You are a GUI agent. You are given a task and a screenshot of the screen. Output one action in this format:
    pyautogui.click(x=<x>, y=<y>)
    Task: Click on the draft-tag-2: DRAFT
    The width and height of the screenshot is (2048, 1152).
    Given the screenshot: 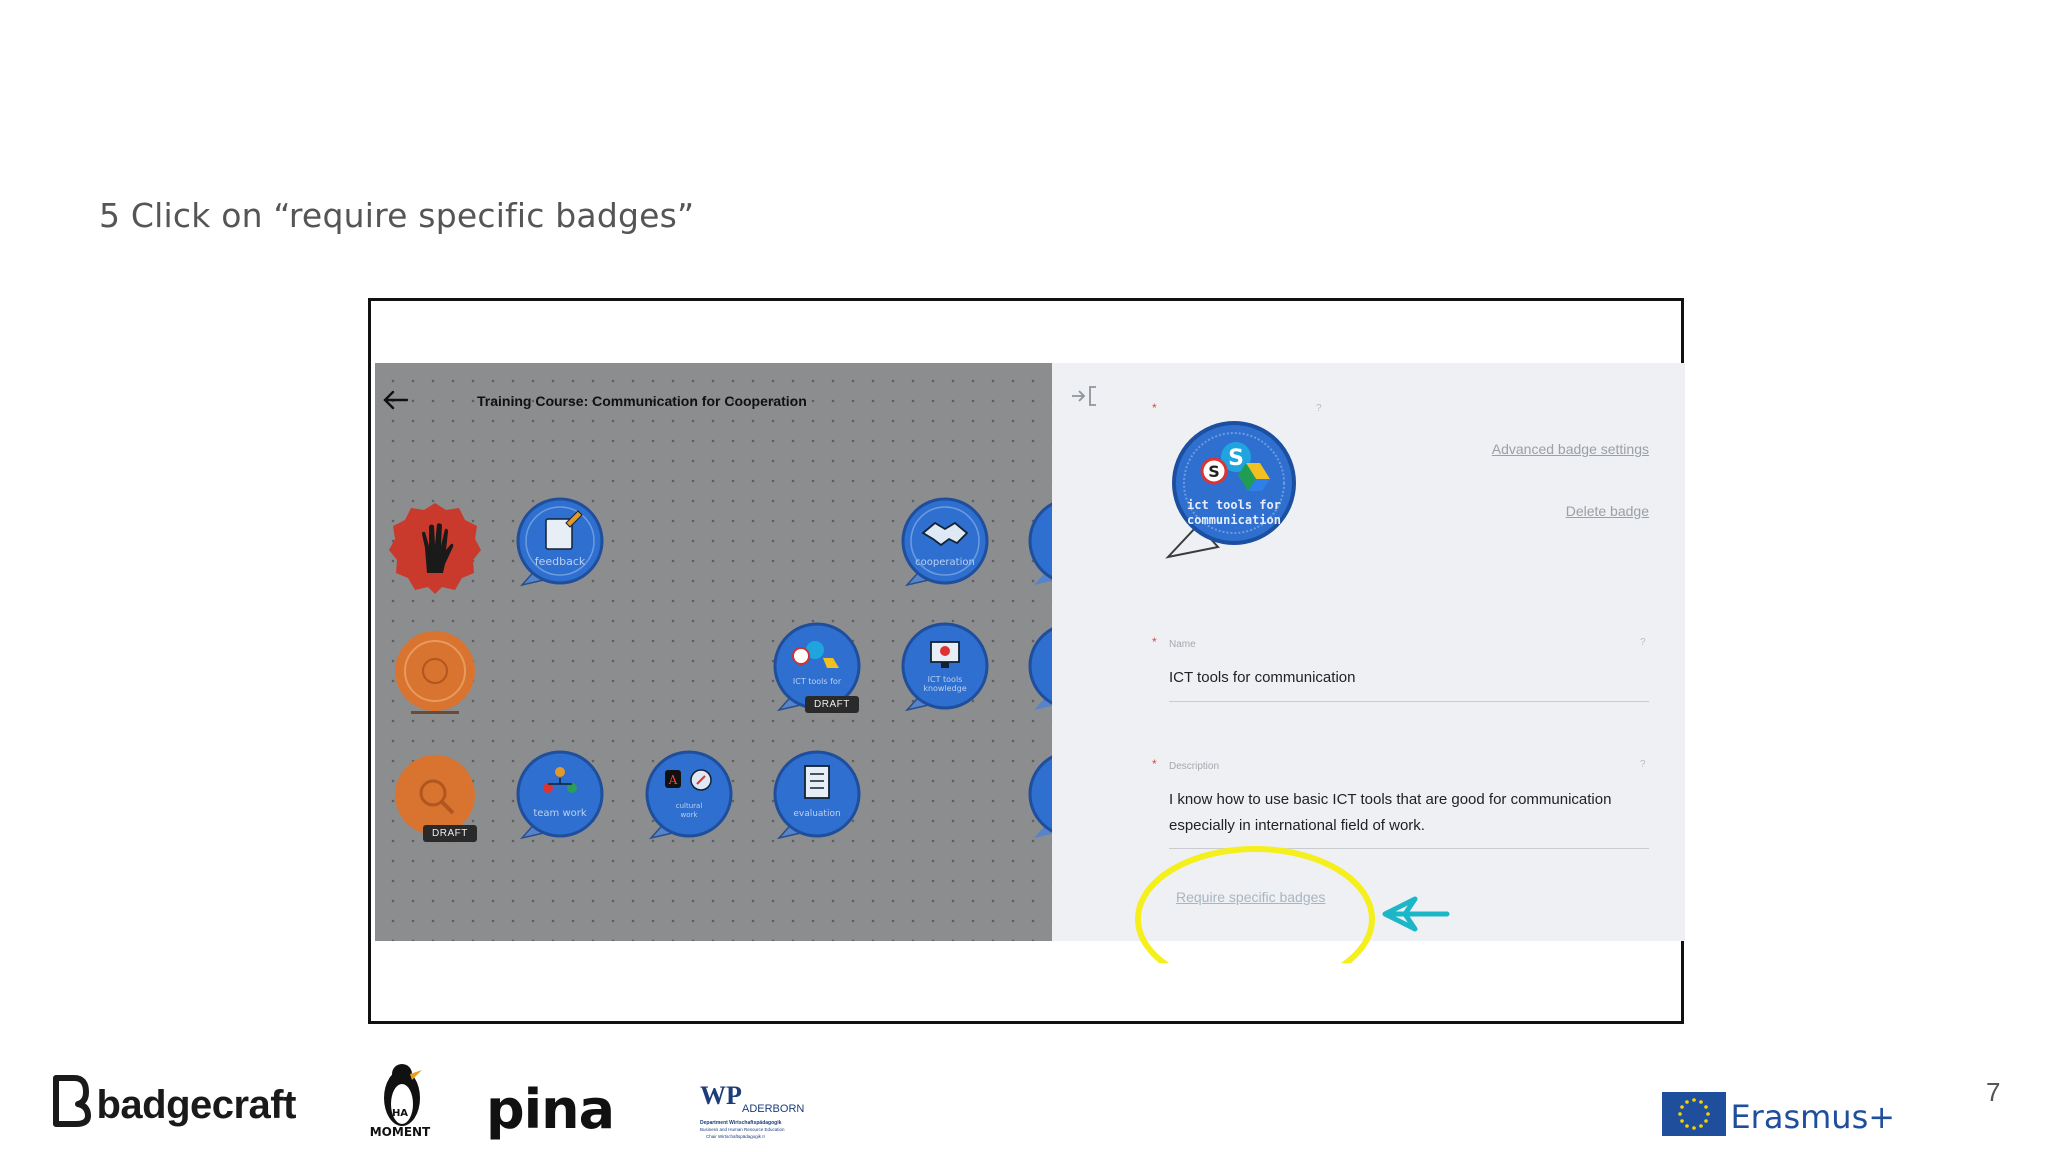 What is the action you would take?
    pyautogui.click(x=450, y=833)
    